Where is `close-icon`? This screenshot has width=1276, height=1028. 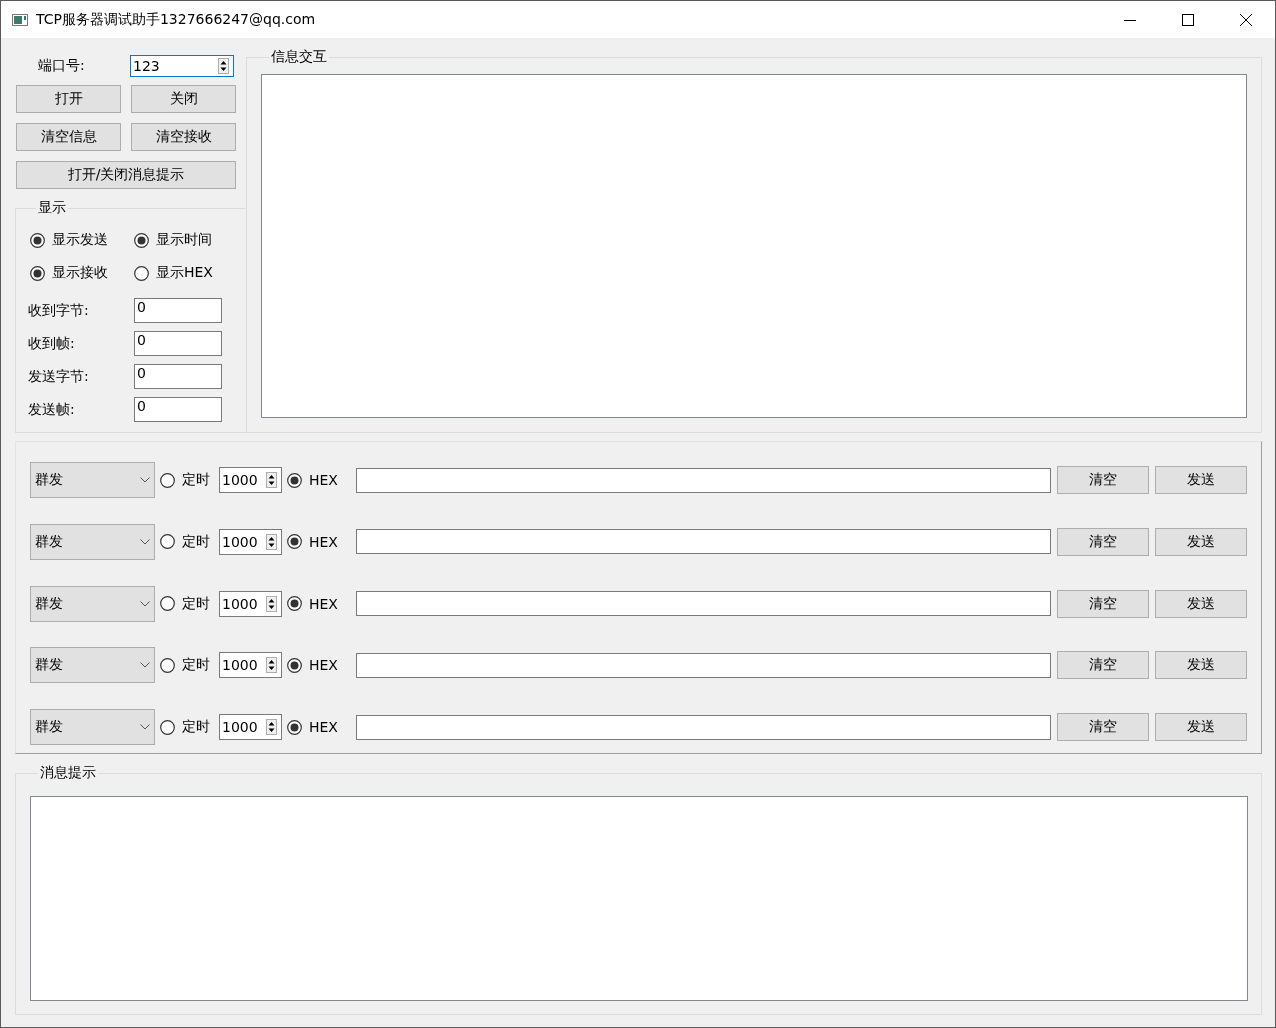 close-icon is located at coordinates (1246, 19).